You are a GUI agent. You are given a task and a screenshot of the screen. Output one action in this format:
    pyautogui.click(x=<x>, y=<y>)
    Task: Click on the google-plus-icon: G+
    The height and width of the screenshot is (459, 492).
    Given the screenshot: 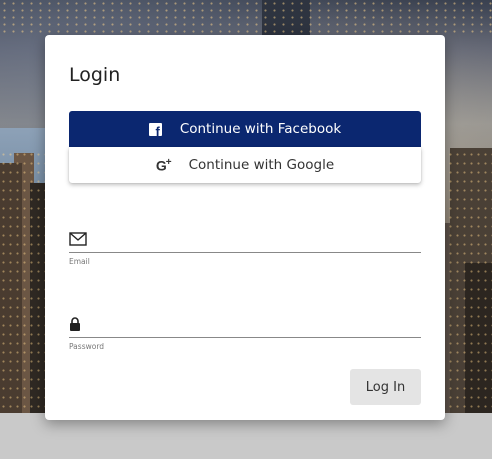 What is the action you would take?
    pyautogui.click(x=163, y=165)
    